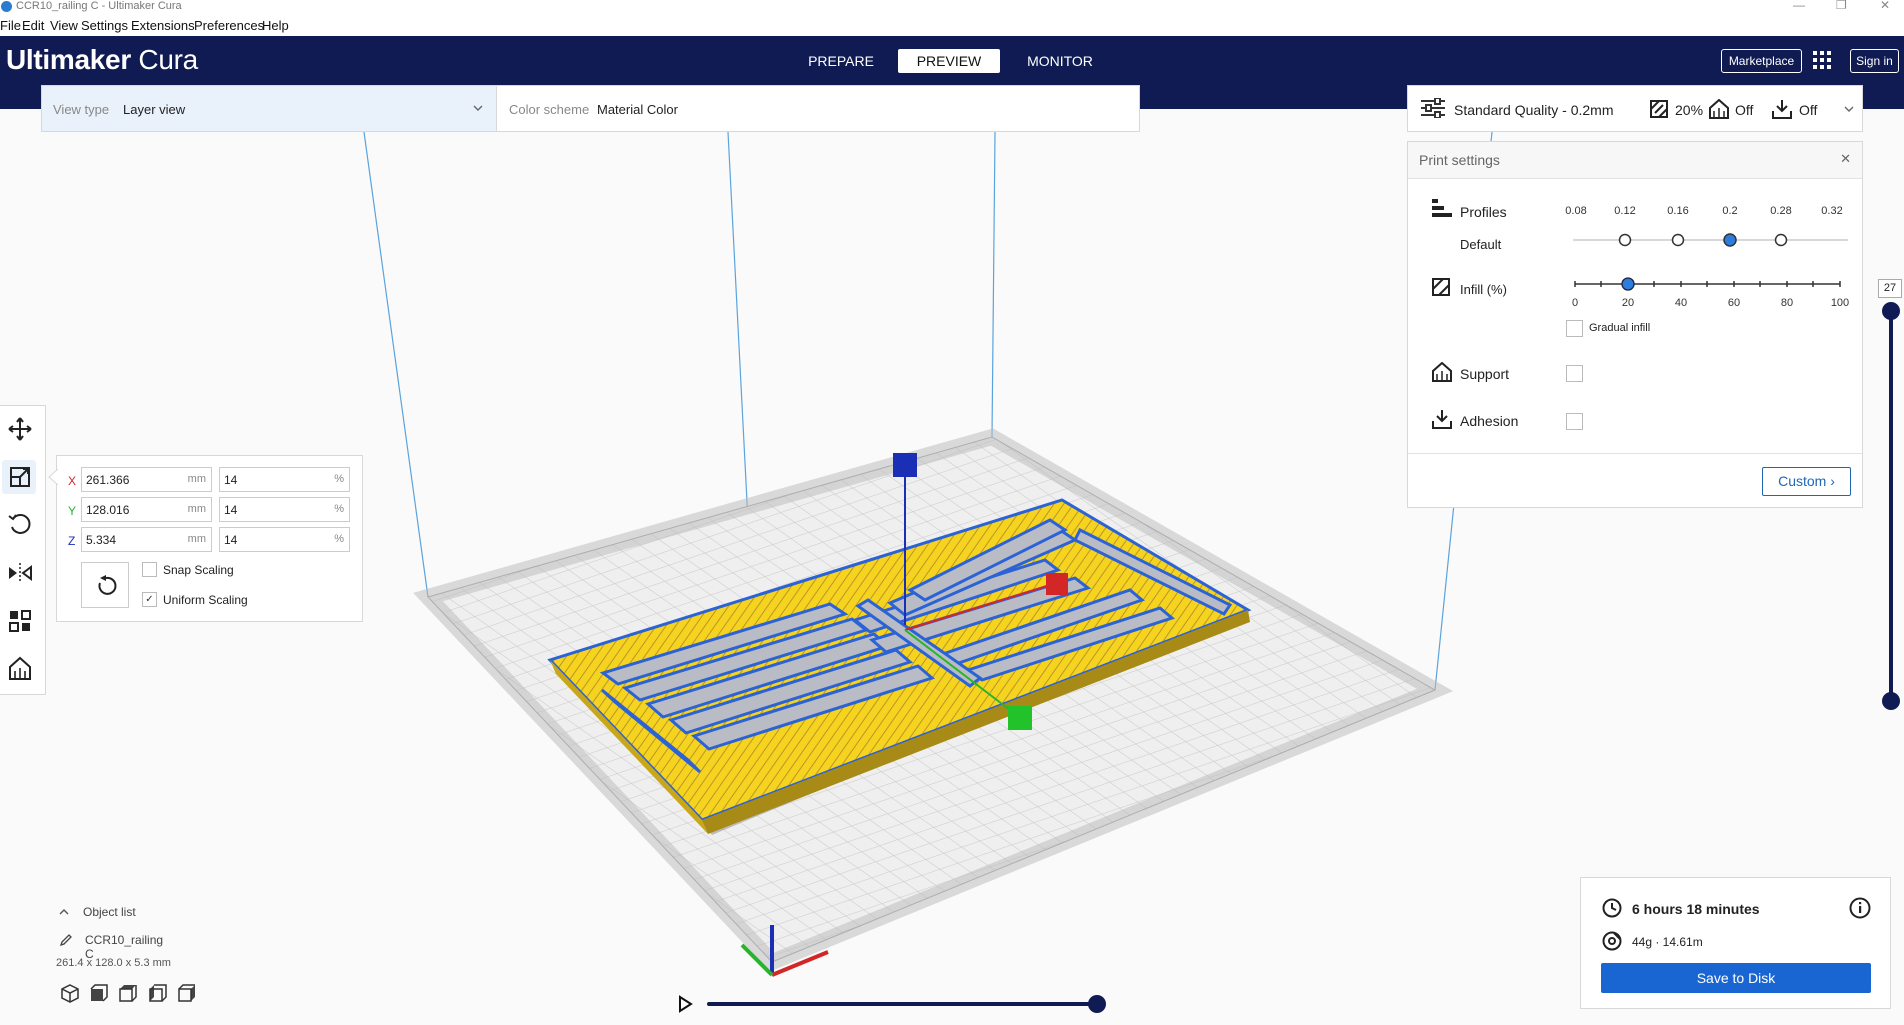 This screenshot has height=1025, width=1904. Describe the element at coordinates (1612, 941) in the screenshot. I see `spool-icon` at that location.